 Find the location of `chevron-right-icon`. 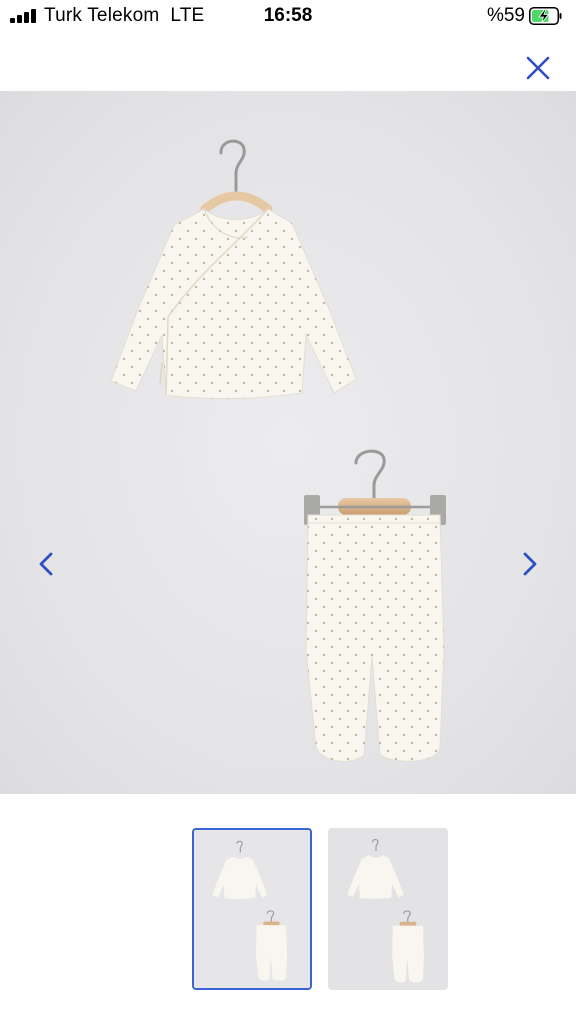

chevron-right-icon is located at coordinates (529, 564).